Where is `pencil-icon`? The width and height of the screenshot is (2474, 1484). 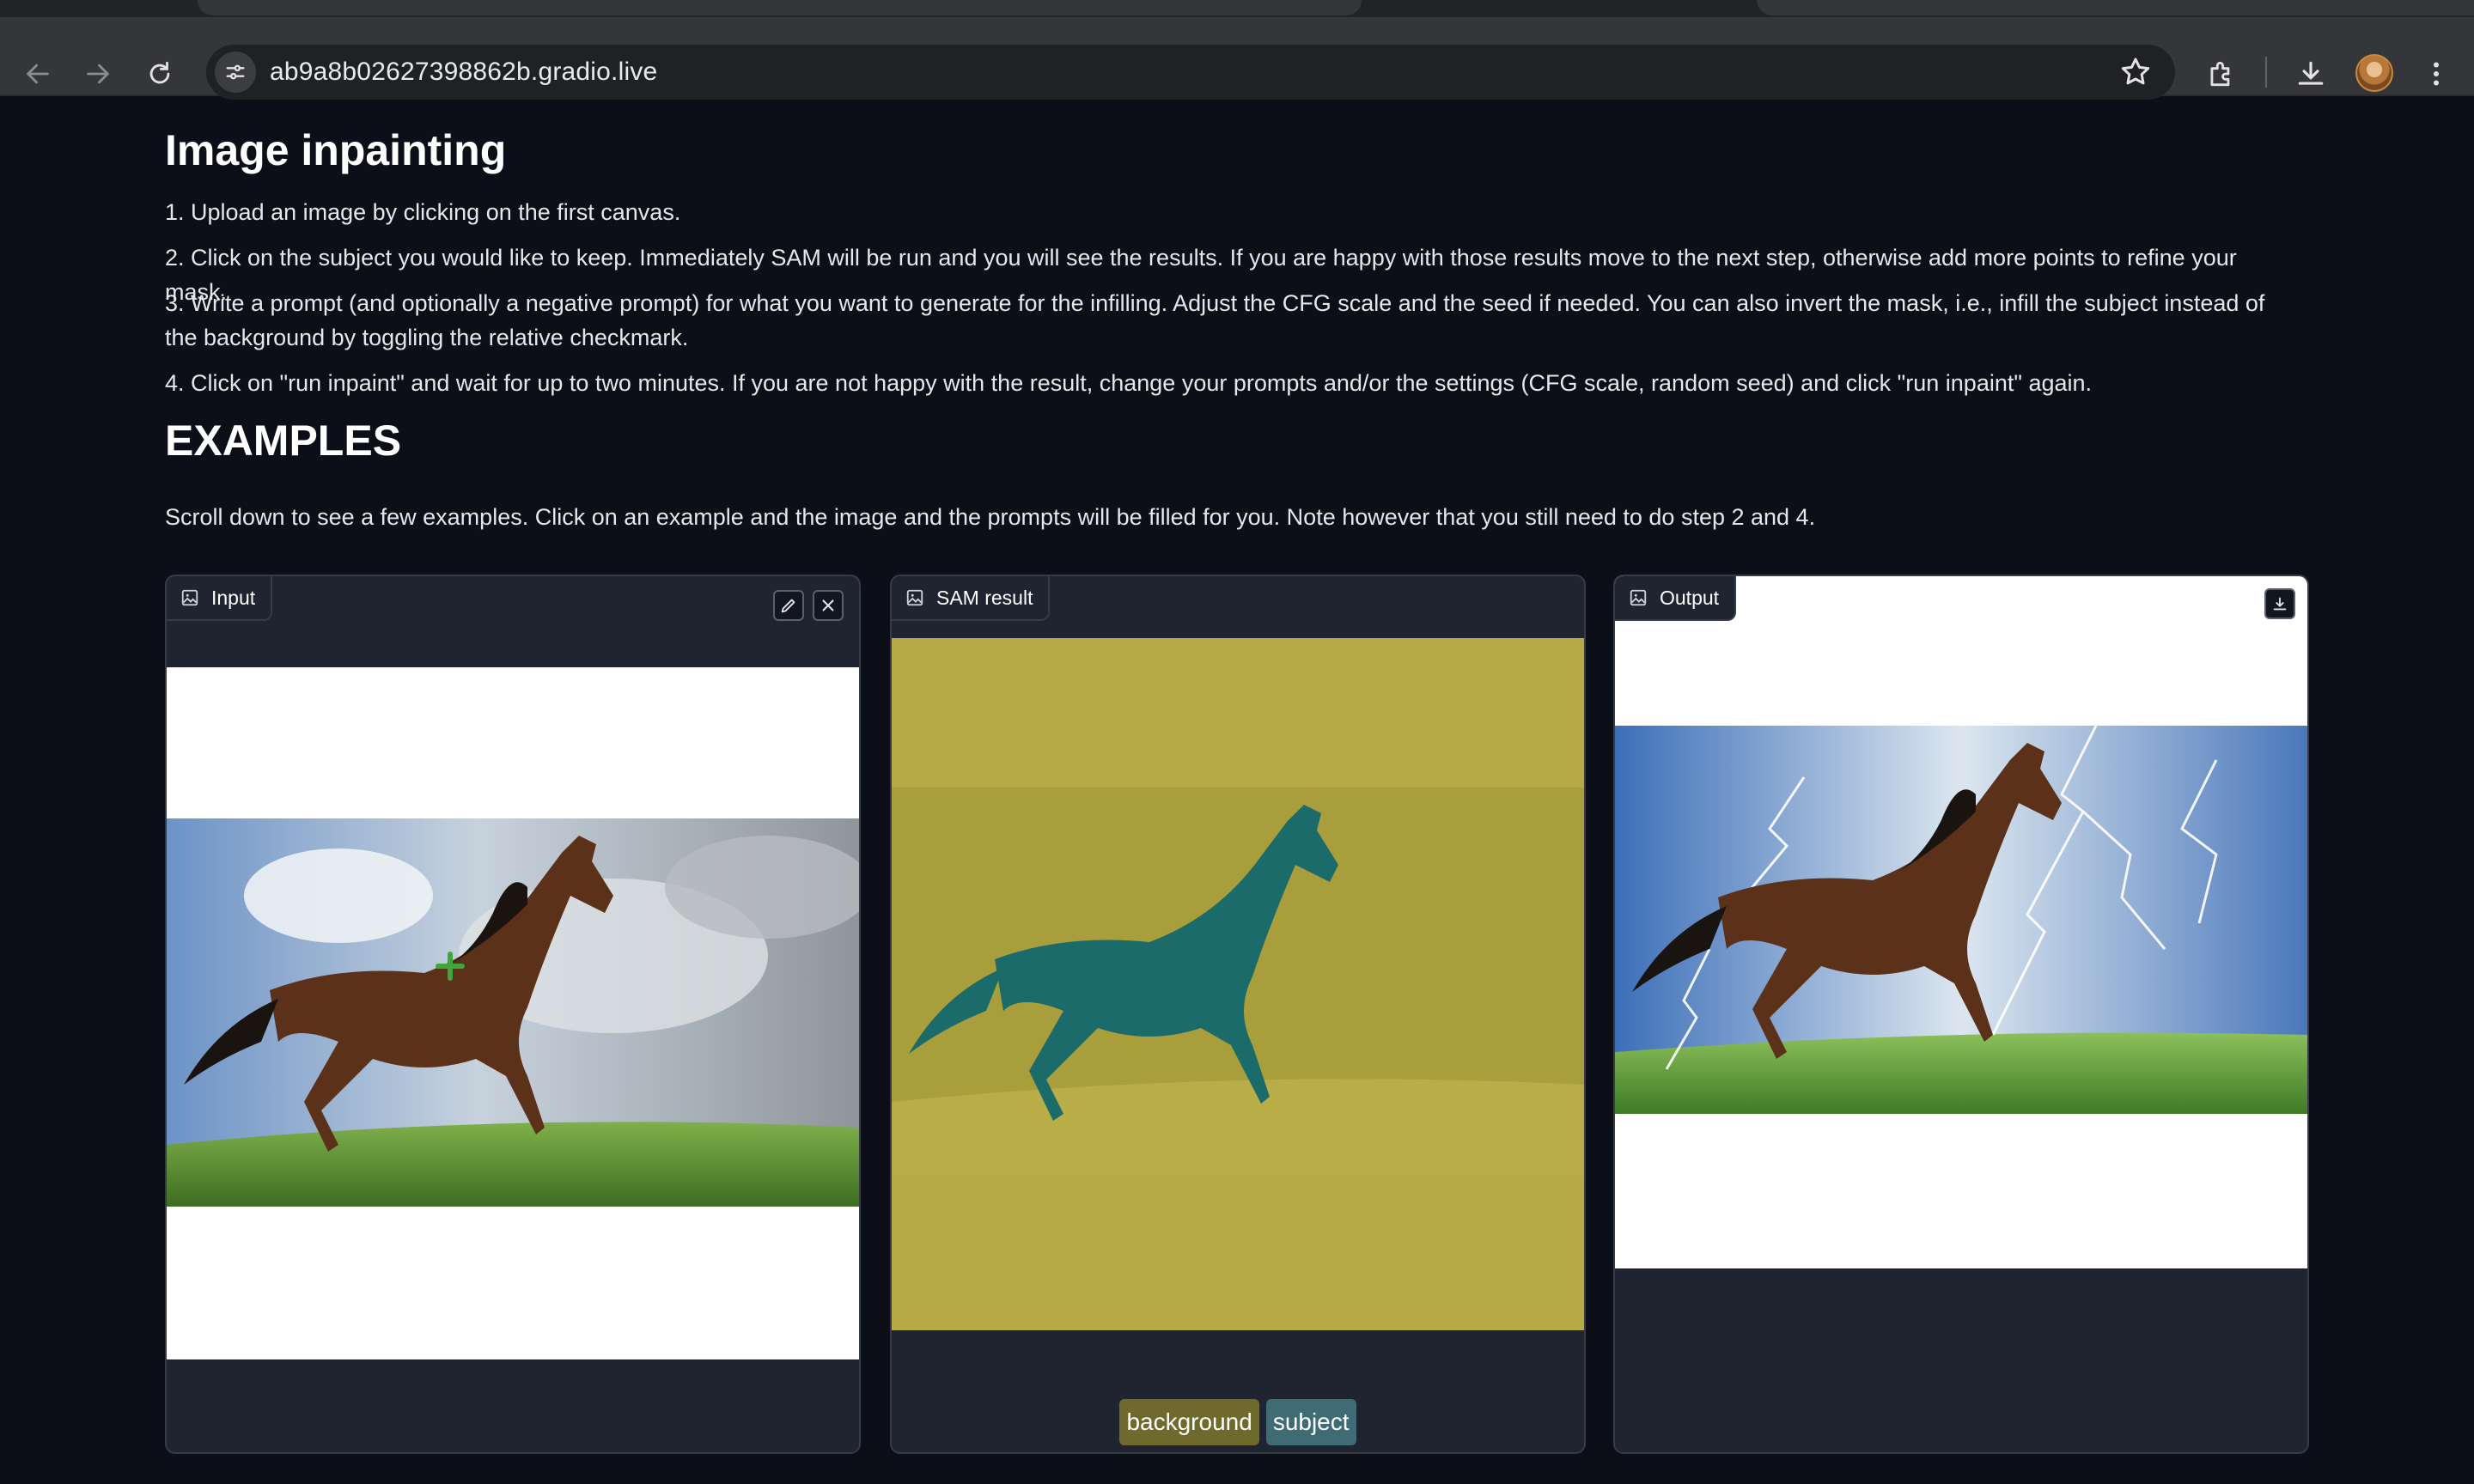 pencil-icon is located at coordinates (788, 606).